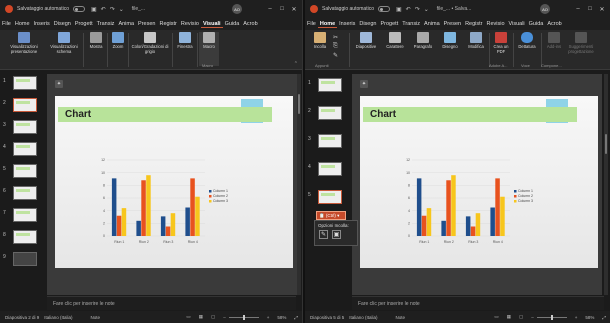 This screenshot has height=323, width=610. Describe the element at coordinates (554, 24) in the screenshot. I see `tab-acrobat: Acrob` at that location.